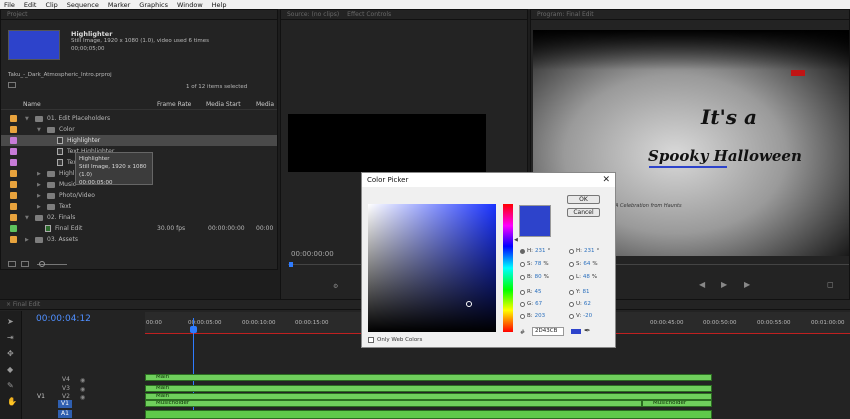 This screenshot has height=419, width=850. I want to click on column-media-start: Media Start, so click(223, 104).